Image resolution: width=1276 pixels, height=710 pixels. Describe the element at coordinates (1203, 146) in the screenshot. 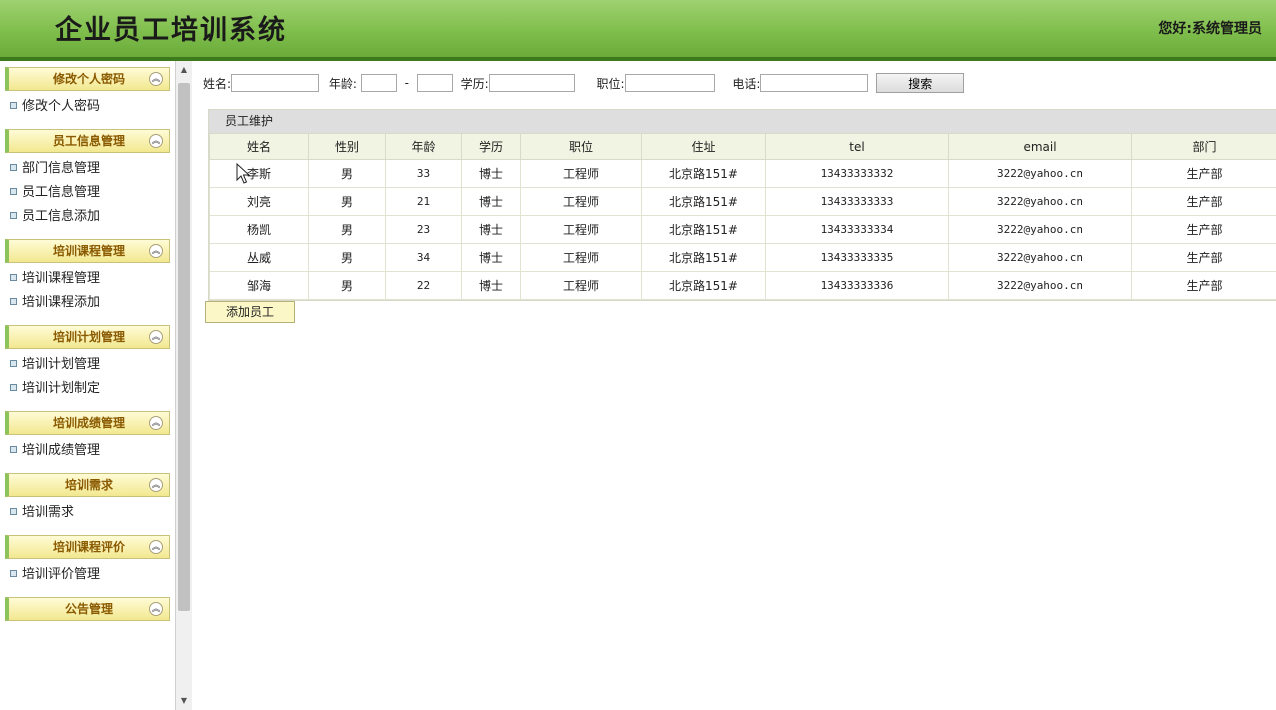

I see `column-header: 部门` at that location.